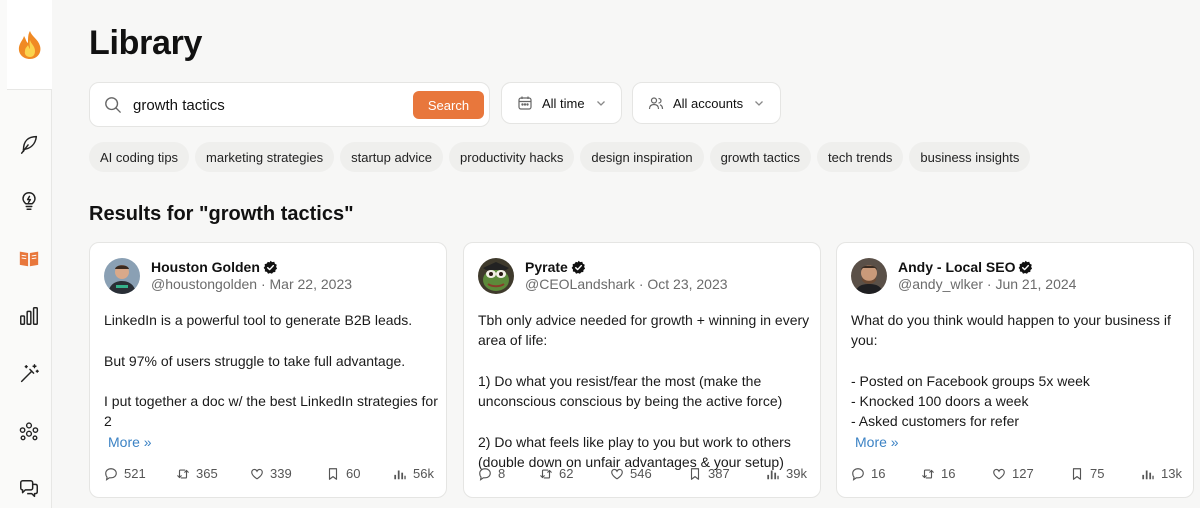 The width and height of the screenshot is (1200, 508). Describe the element at coordinates (29, 144) in the screenshot. I see `feather-icon` at that location.